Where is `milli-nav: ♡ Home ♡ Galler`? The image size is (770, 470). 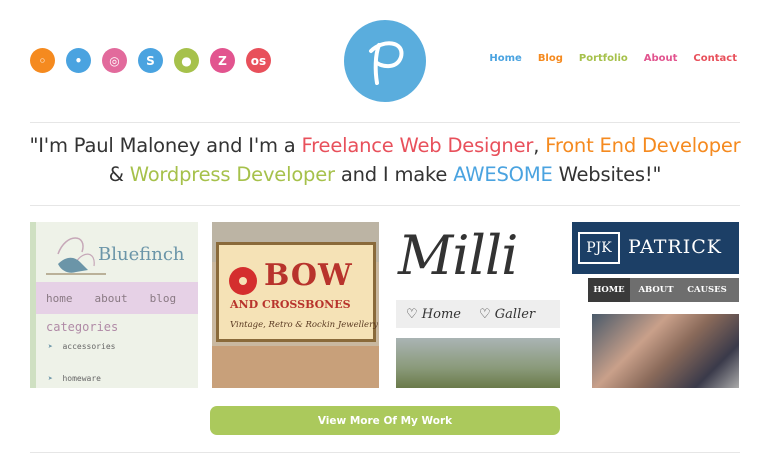
milli-nav: ♡ Home ♡ Galler is located at coordinates (478, 314).